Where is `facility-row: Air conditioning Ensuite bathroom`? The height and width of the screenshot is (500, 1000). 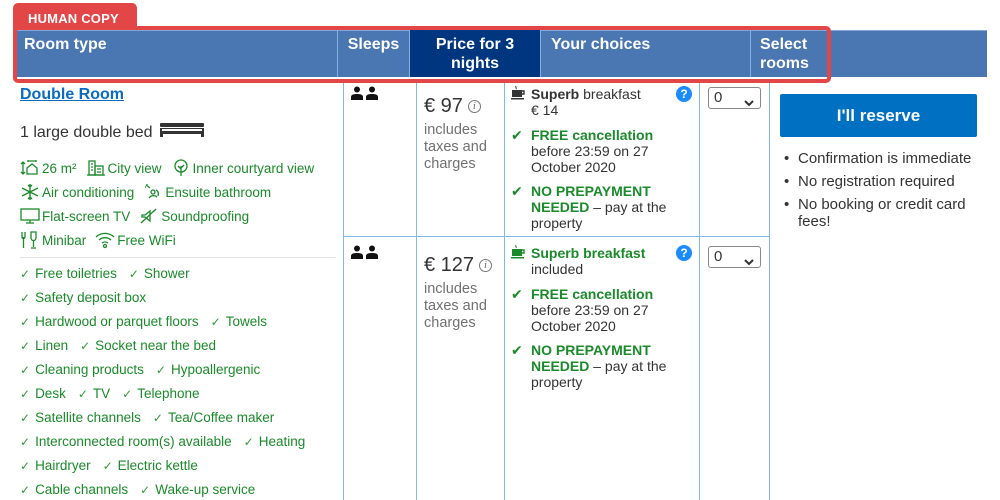
facility-row: Air conditioning Ensuite bathroom is located at coordinates (145, 192).